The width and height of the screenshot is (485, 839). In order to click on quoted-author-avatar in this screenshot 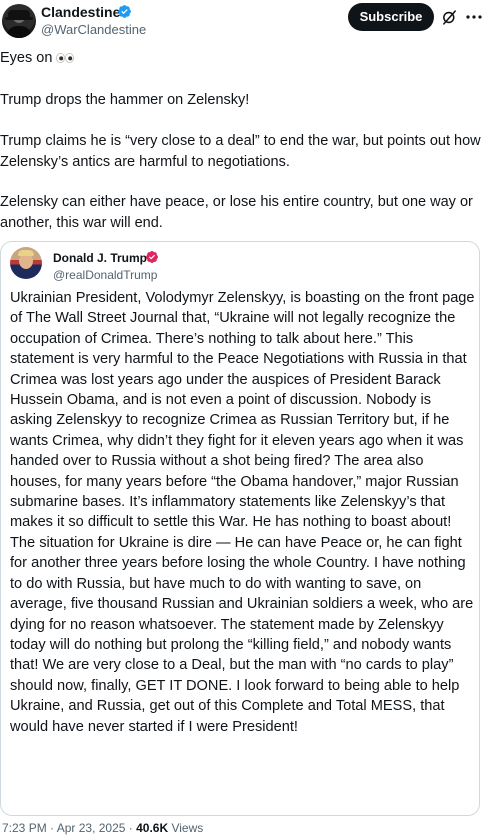, I will do `click(26, 263)`.